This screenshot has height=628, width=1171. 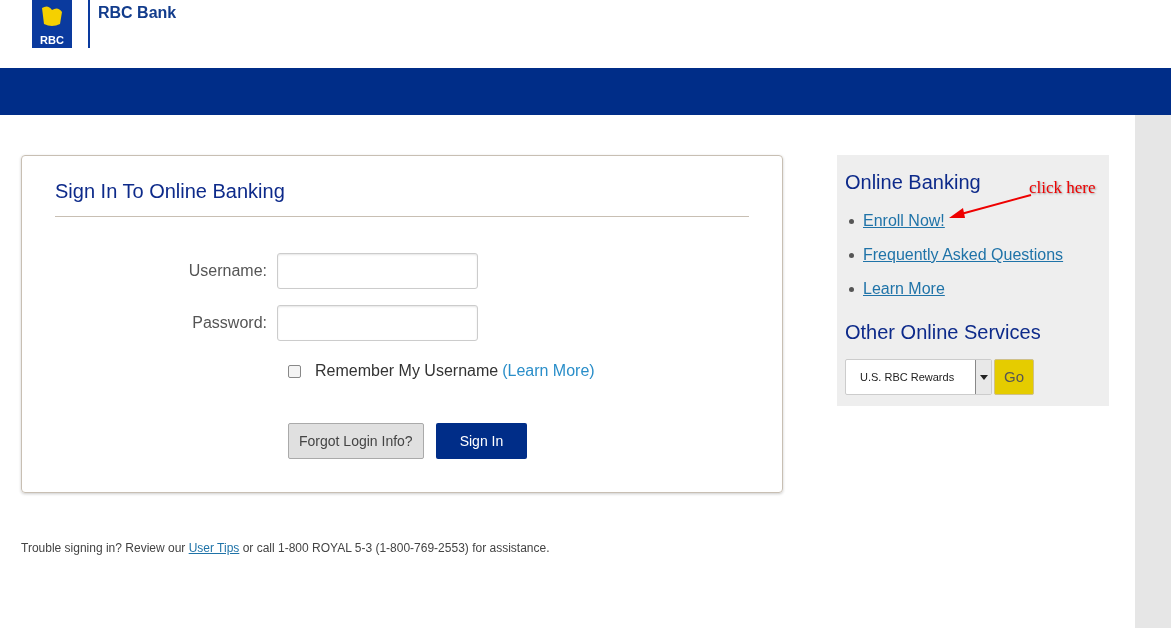 I want to click on panel-title: Online Banking, so click(x=913, y=182).